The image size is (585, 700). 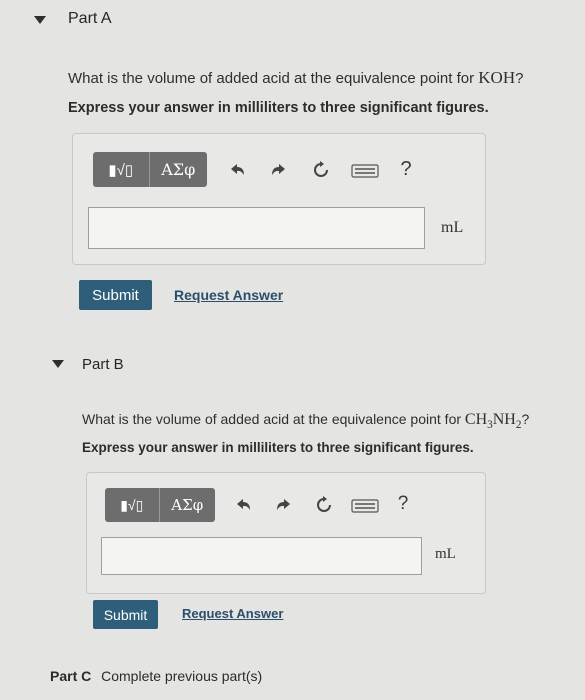 What do you see at coordinates (476, 419) in the screenshot?
I see `formula-part: CH` at bounding box center [476, 419].